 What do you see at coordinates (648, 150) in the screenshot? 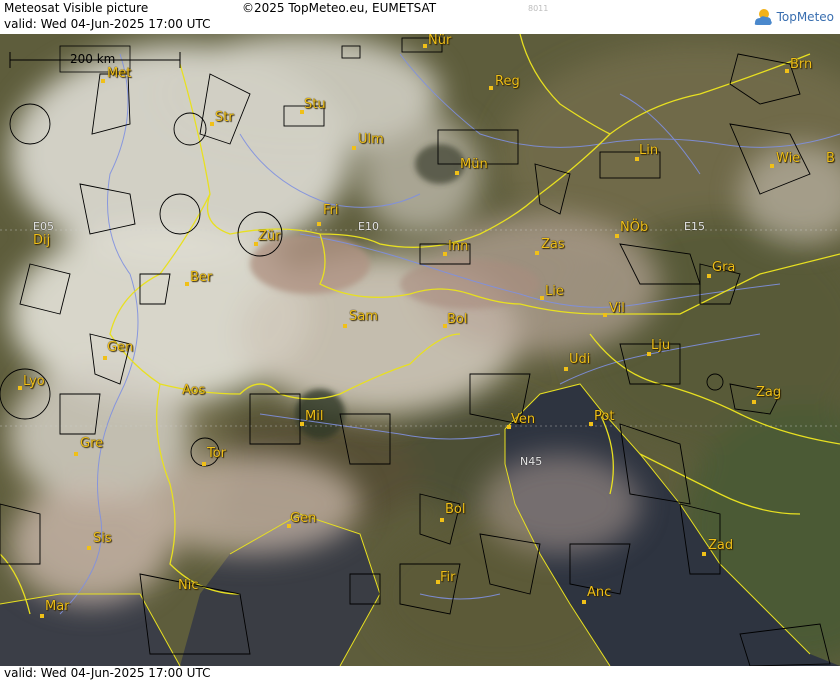
I see `city-label: Lin` at bounding box center [648, 150].